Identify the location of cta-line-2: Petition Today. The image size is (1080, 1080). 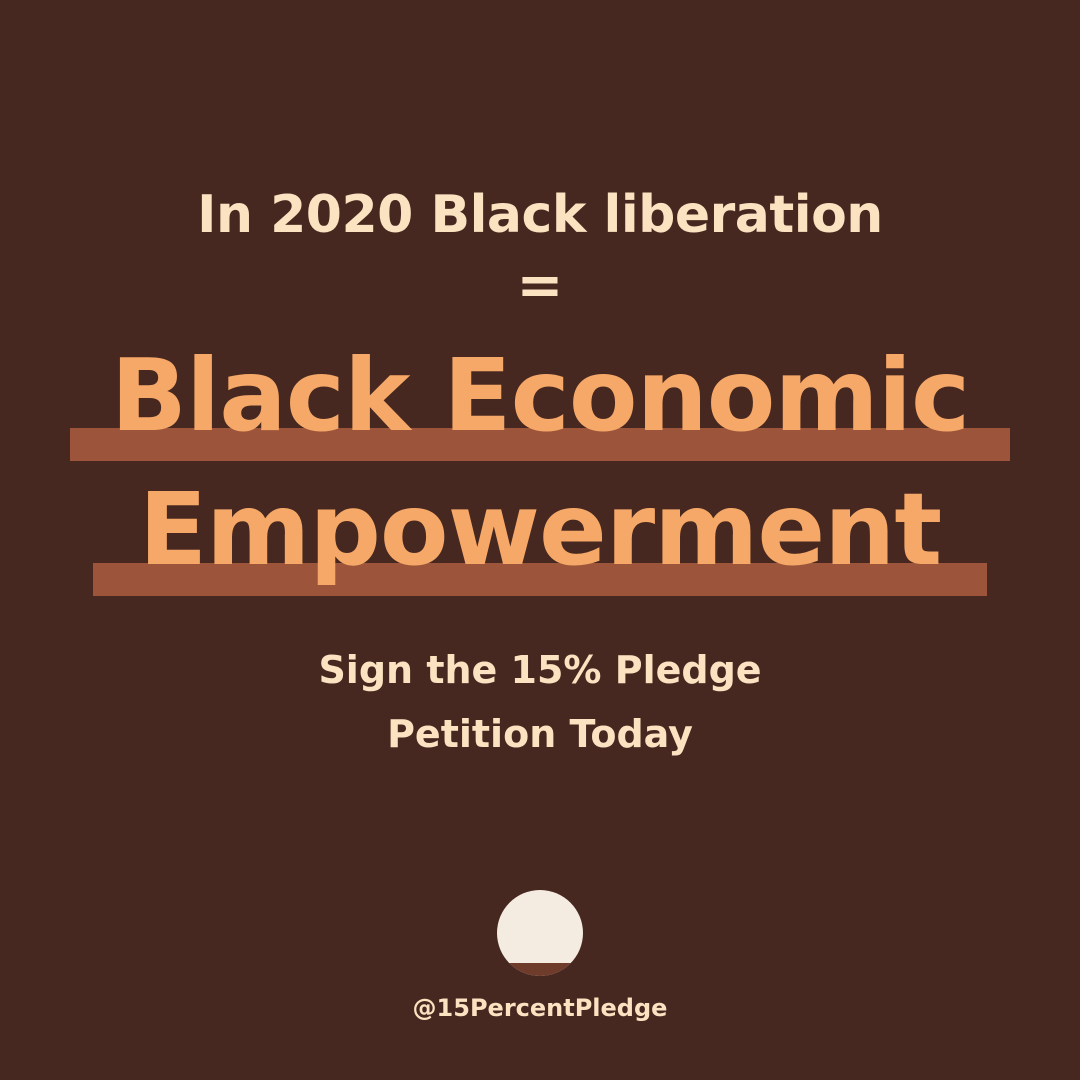
(540, 734).